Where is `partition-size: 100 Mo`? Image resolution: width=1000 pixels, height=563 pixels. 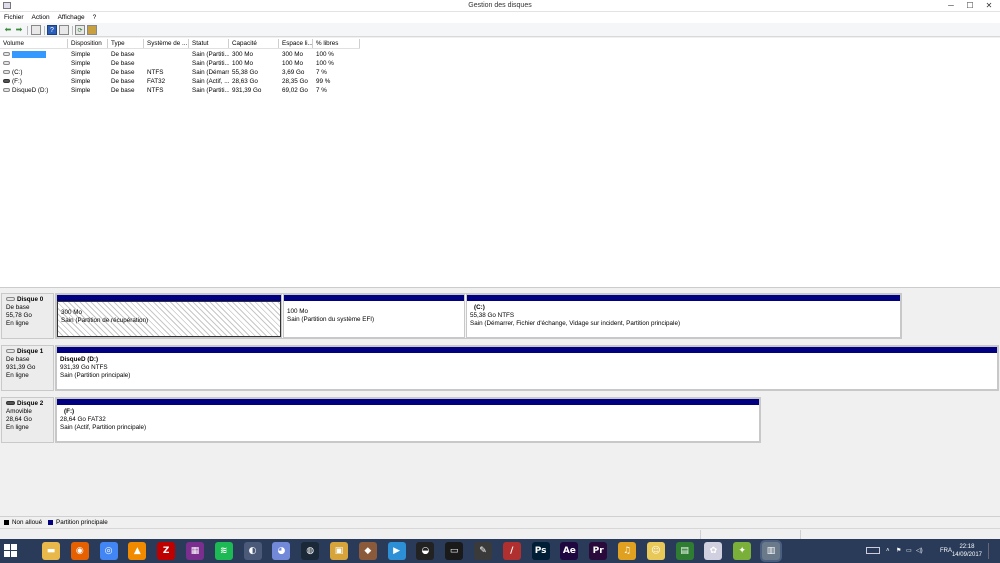
partition-size: 100 Mo is located at coordinates (298, 311).